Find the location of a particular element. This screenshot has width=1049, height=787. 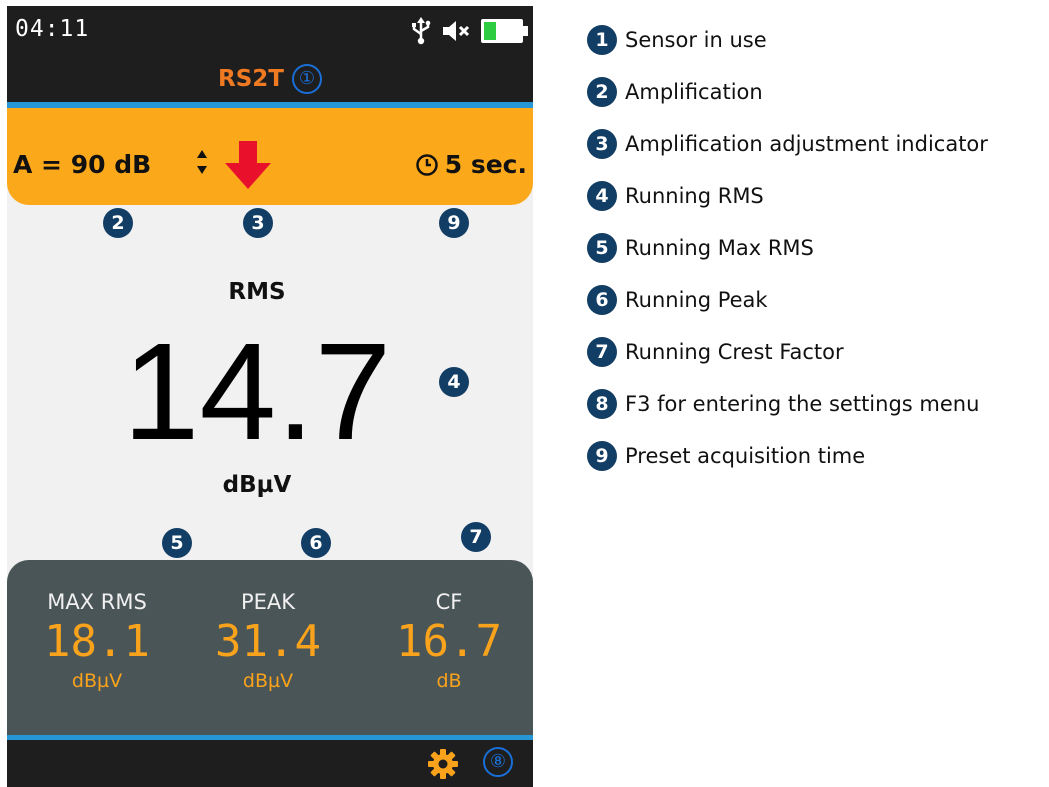

amplification-bar: A = 90 dB 5 sec. is located at coordinates (270, 156).